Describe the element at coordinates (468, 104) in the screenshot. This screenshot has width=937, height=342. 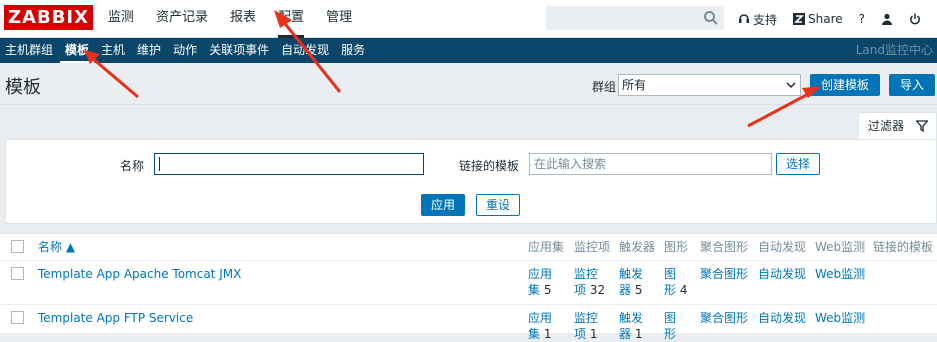
I see `divider` at that location.